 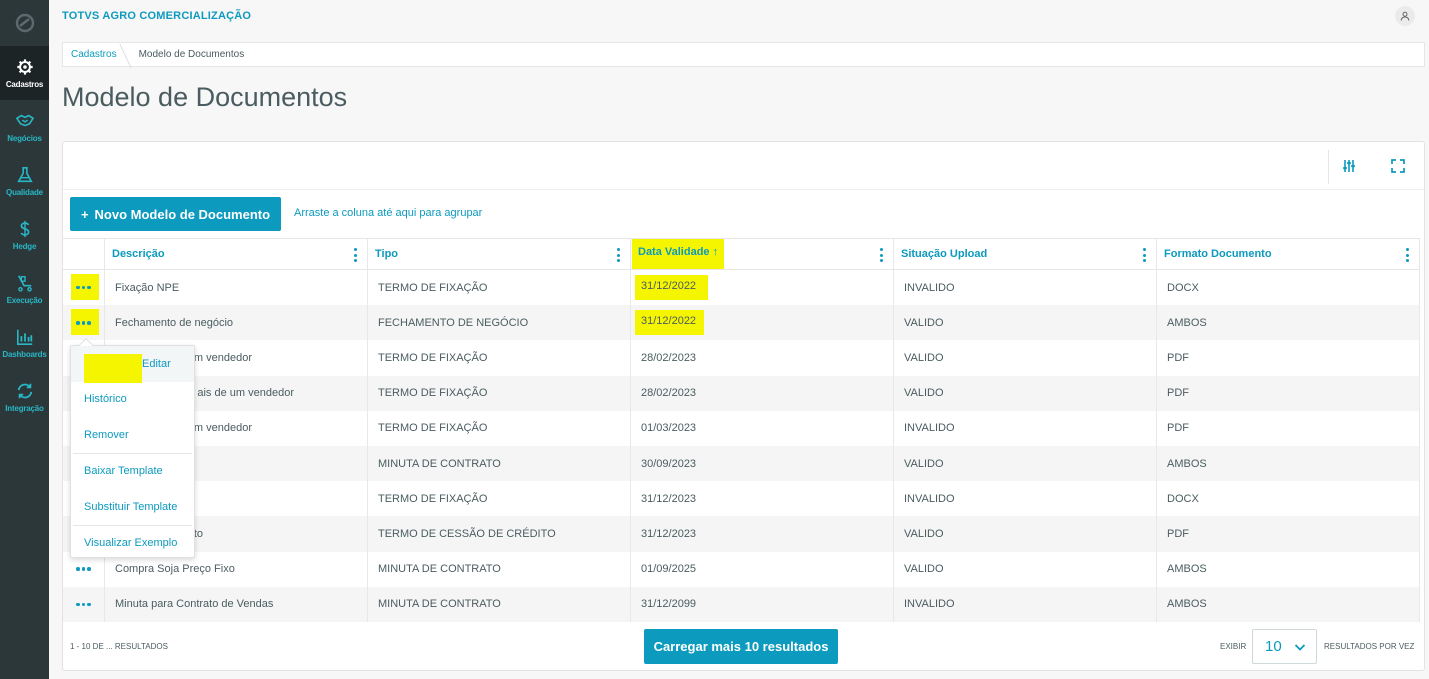 I want to click on menu-item-visualizar-exemplo: Visualizar Exemplo, so click(x=132, y=544).